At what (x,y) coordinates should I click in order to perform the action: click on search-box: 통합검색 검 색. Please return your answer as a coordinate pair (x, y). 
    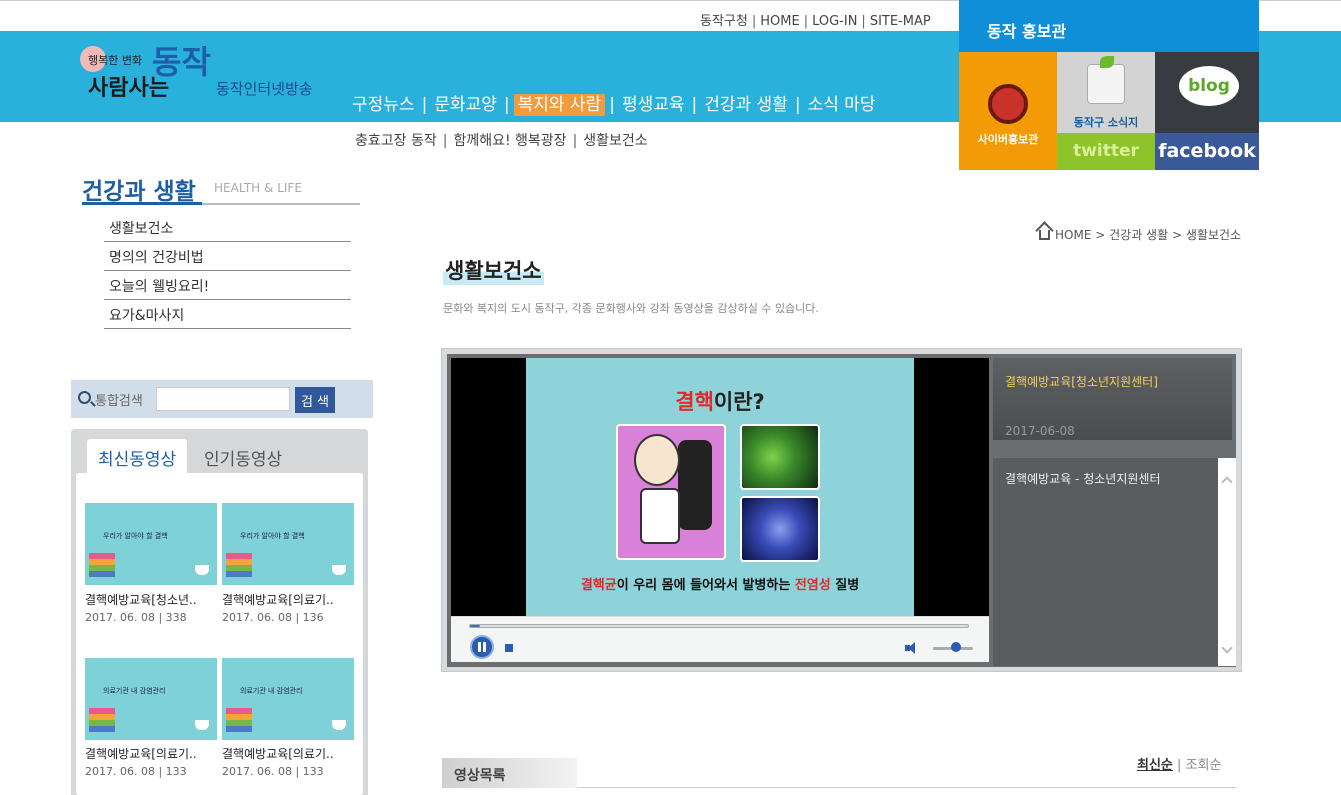
    Looking at the image, I should click on (222, 399).